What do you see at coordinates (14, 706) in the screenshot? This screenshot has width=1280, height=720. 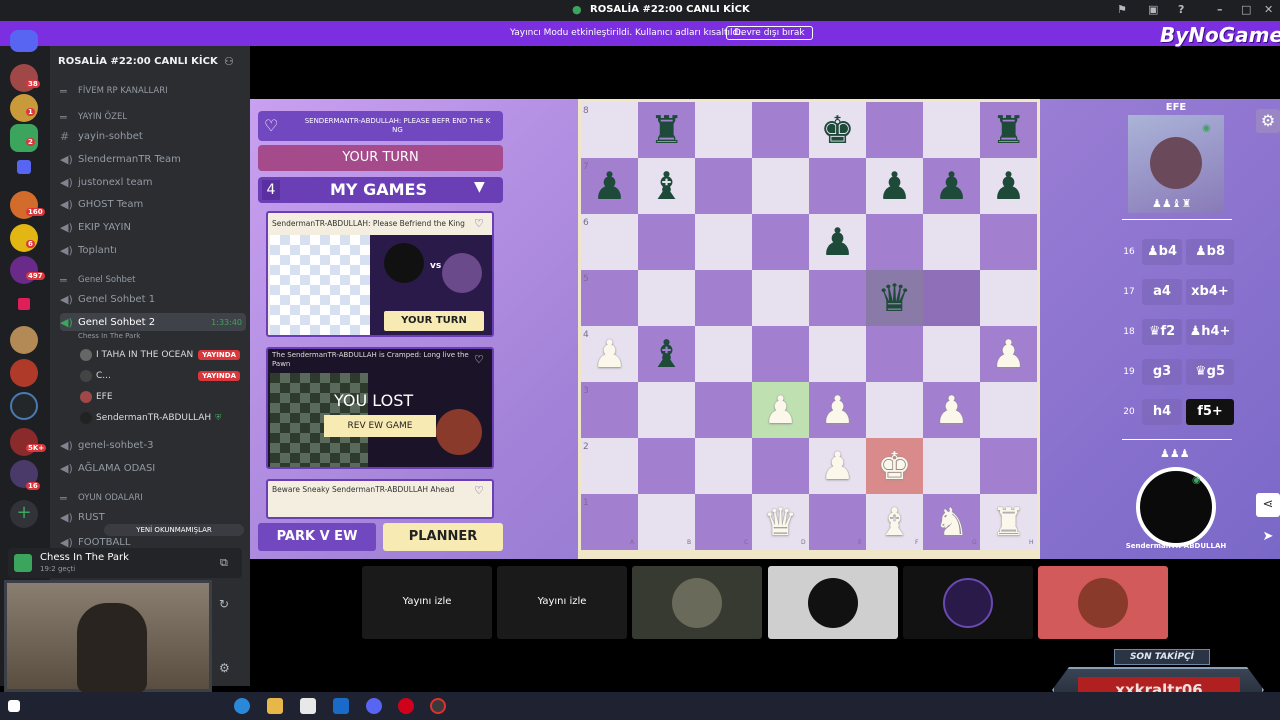 I see `start-icon` at bounding box center [14, 706].